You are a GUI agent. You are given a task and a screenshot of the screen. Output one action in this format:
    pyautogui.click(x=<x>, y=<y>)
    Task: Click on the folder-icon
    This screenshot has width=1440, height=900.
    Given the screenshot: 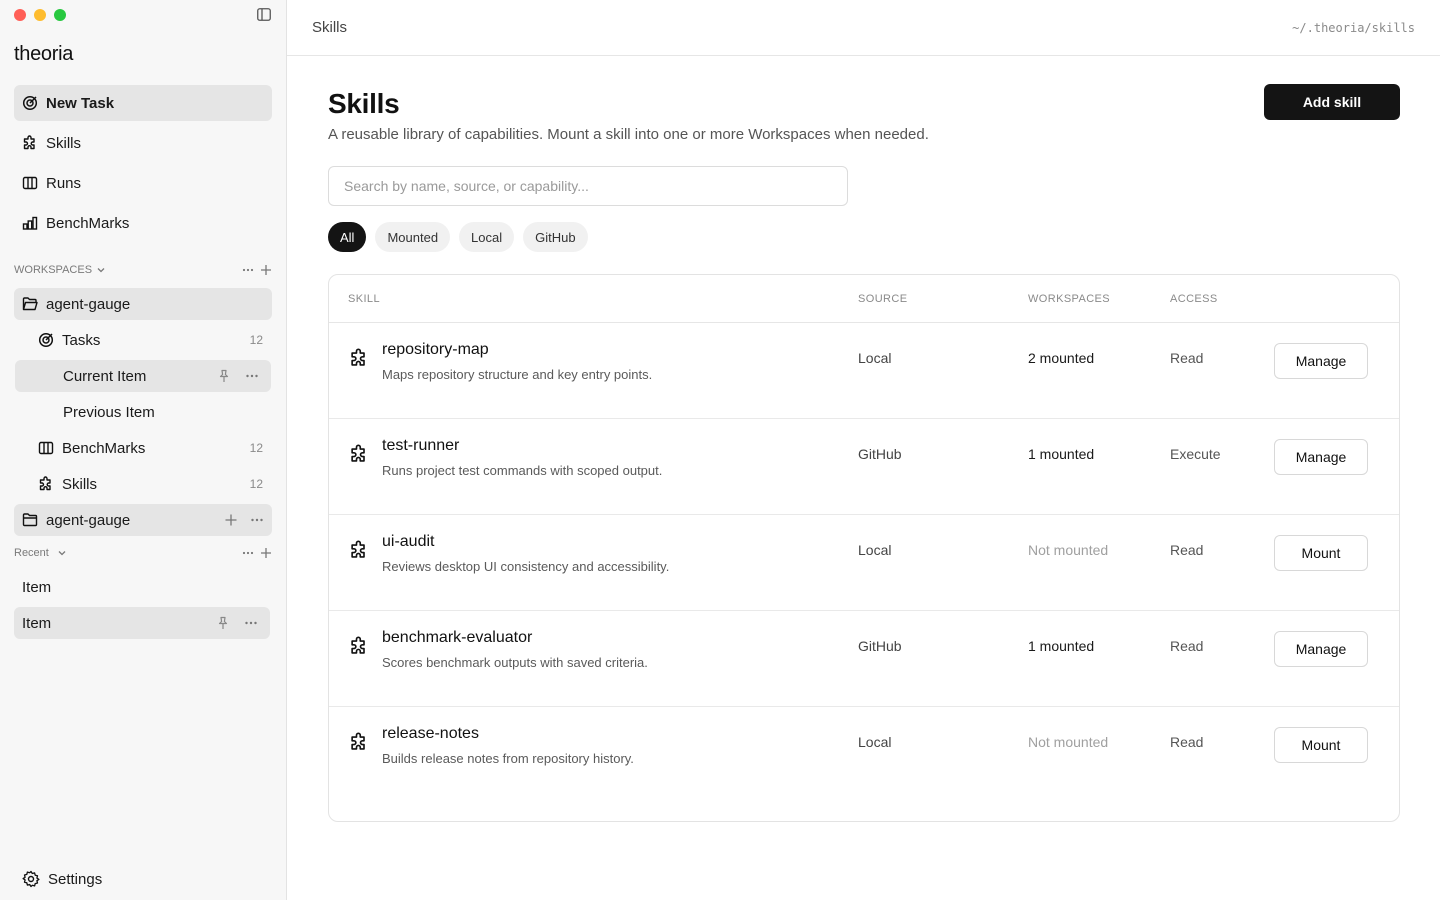 What is the action you would take?
    pyautogui.click(x=30, y=520)
    